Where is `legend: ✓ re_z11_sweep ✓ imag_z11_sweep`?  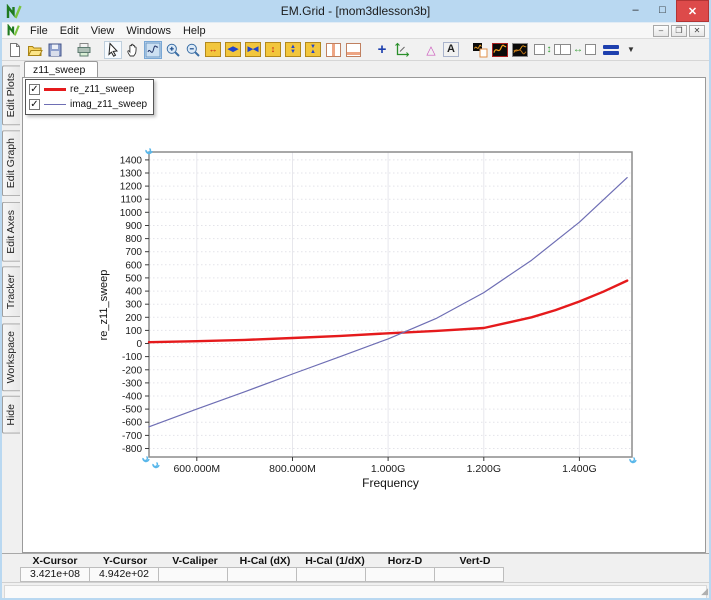 legend: ✓ re_z11_sweep ✓ imag_z11_sweep is located at coordinates (90, 97).